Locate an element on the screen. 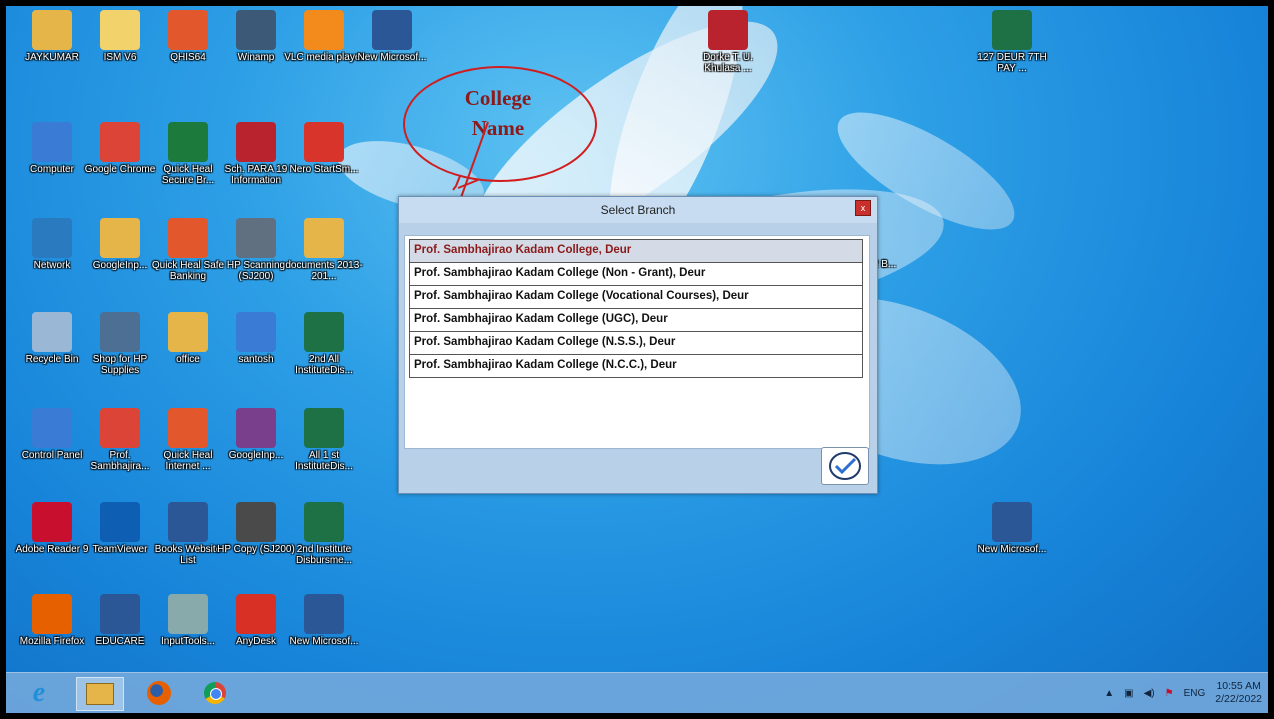  quickheal-q-icon is located at coordinates (188, 428).